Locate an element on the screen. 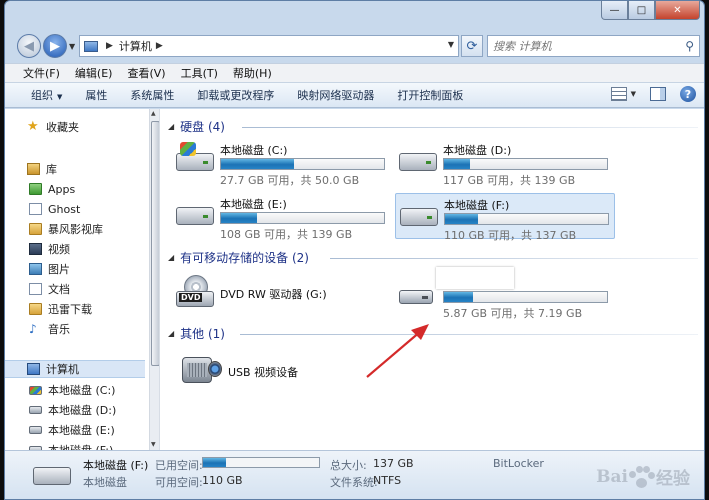  nav-drive-e: 本地磁盘 (E:) is located at coordinates (72, 430).